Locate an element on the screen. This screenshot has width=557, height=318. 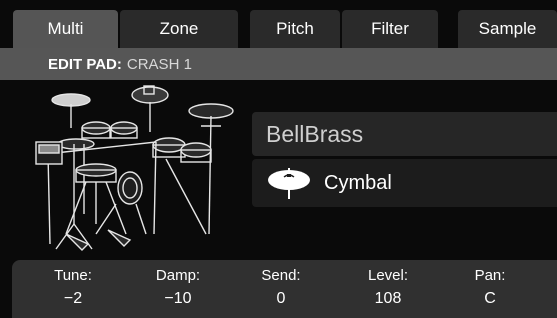
param-level-value: 108 is located at coordinates (388, 298).